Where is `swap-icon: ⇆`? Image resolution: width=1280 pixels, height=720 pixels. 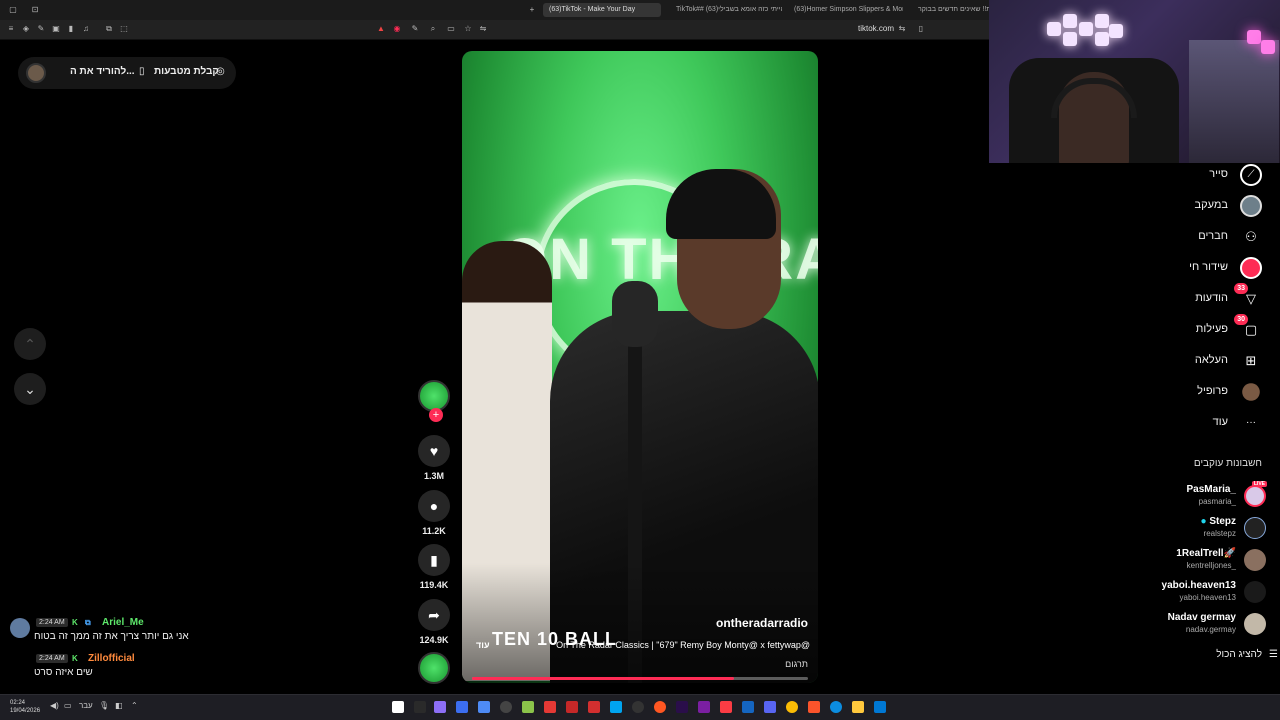
swap-icon: ⇆ is located at coordinates (902, 29).